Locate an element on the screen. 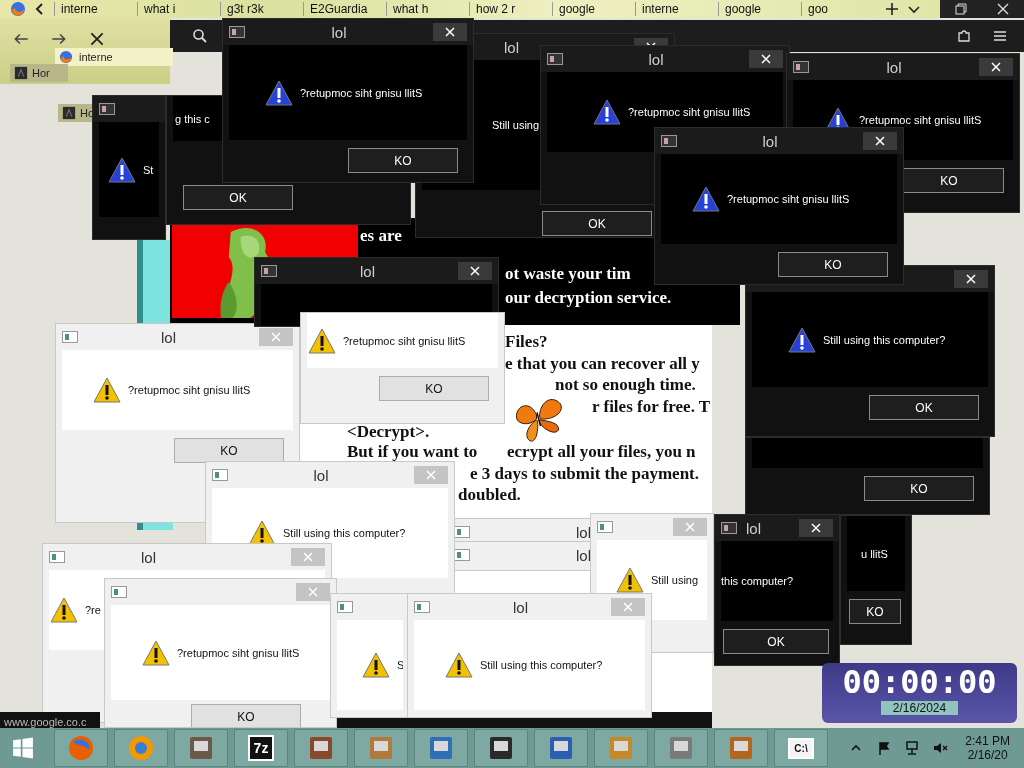 The width and height of the screenshot is (1024, 768). browser-tab: what h is located at coordinates (424, 9).